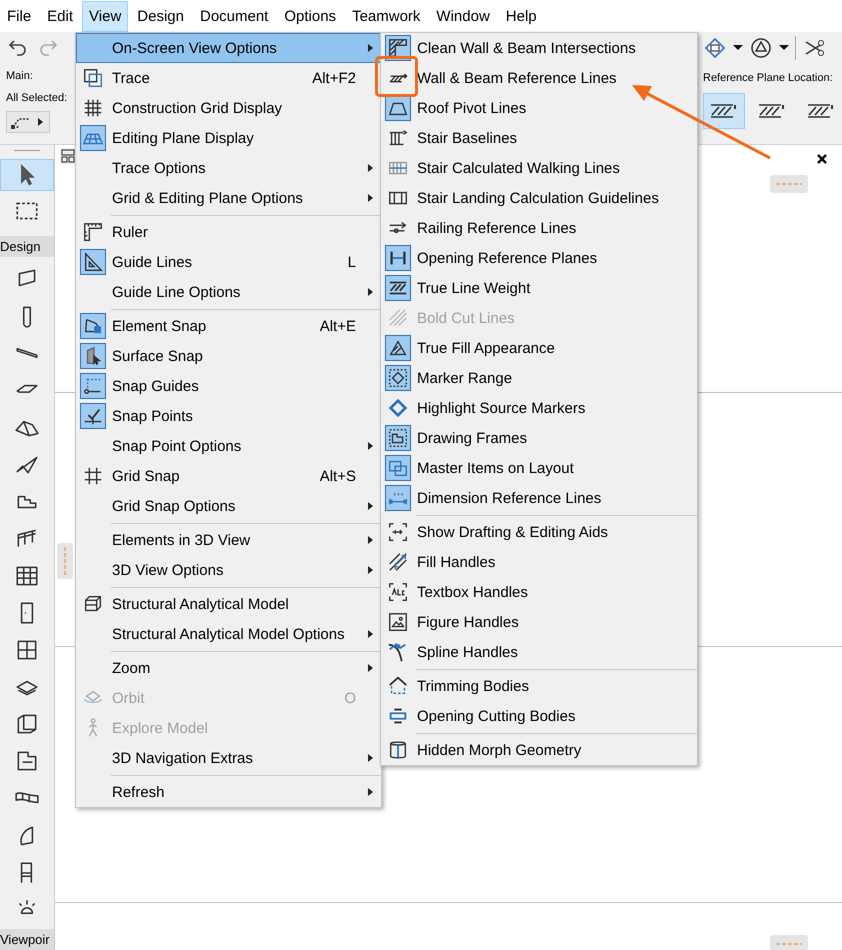  What do you see at coordinates (105, 16) in the screenshot?
I see `menu-bar-item: View` at bounding box center [105, 16].